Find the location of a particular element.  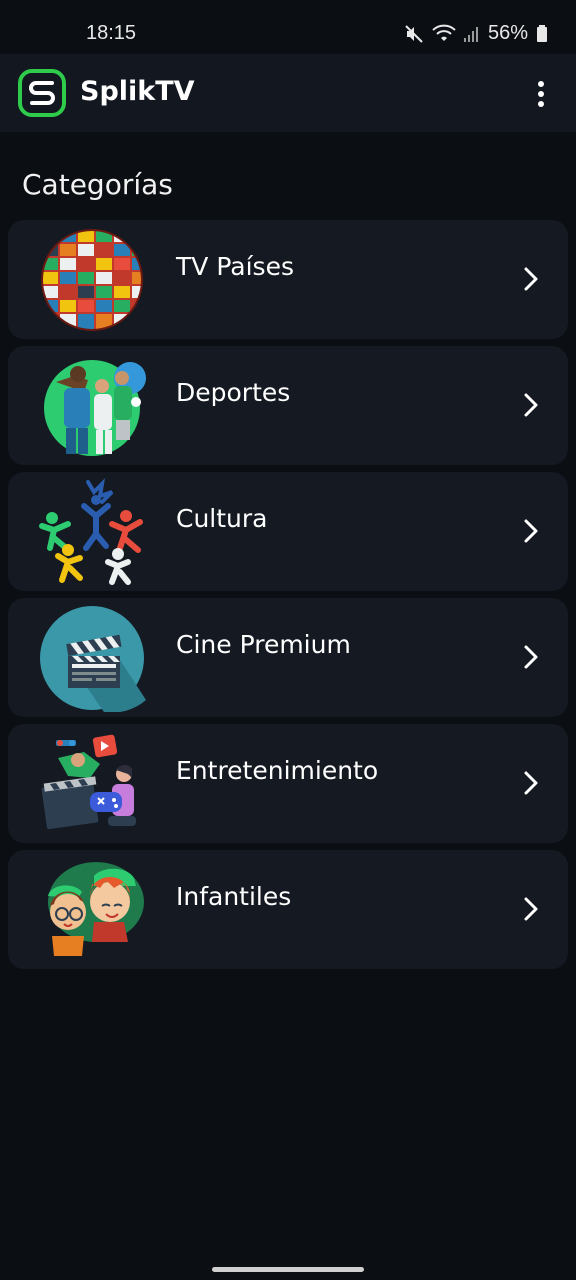

category-item-entretenimiento: Entretenimiento is located at coordinates (288, 783).